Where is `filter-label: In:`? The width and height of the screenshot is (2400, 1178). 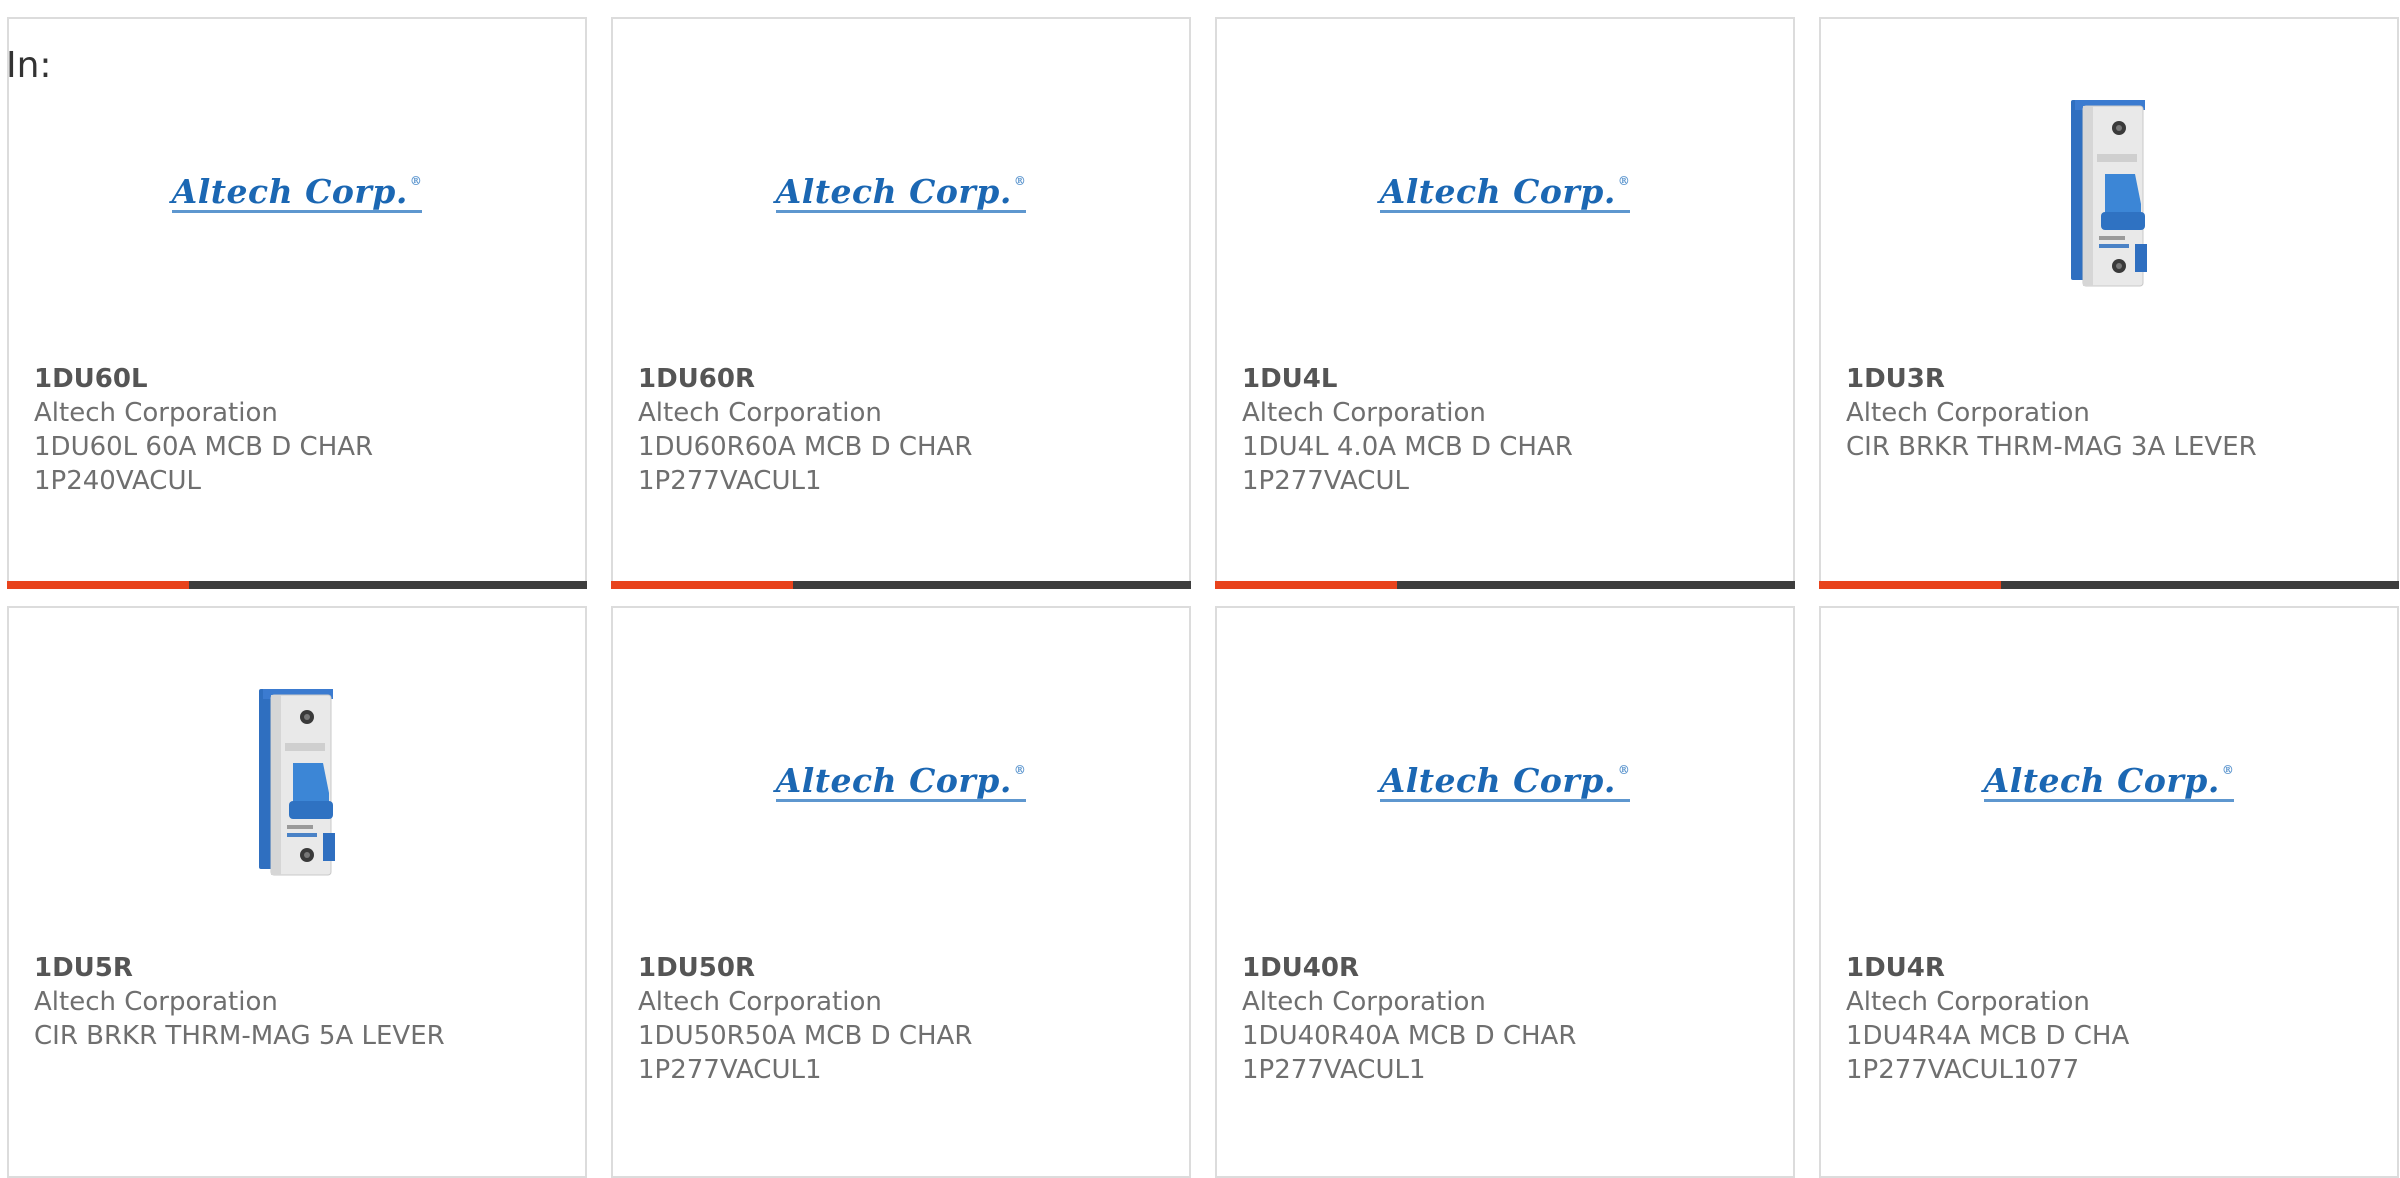 filter-label: In: is located at coordinates (29, 65).